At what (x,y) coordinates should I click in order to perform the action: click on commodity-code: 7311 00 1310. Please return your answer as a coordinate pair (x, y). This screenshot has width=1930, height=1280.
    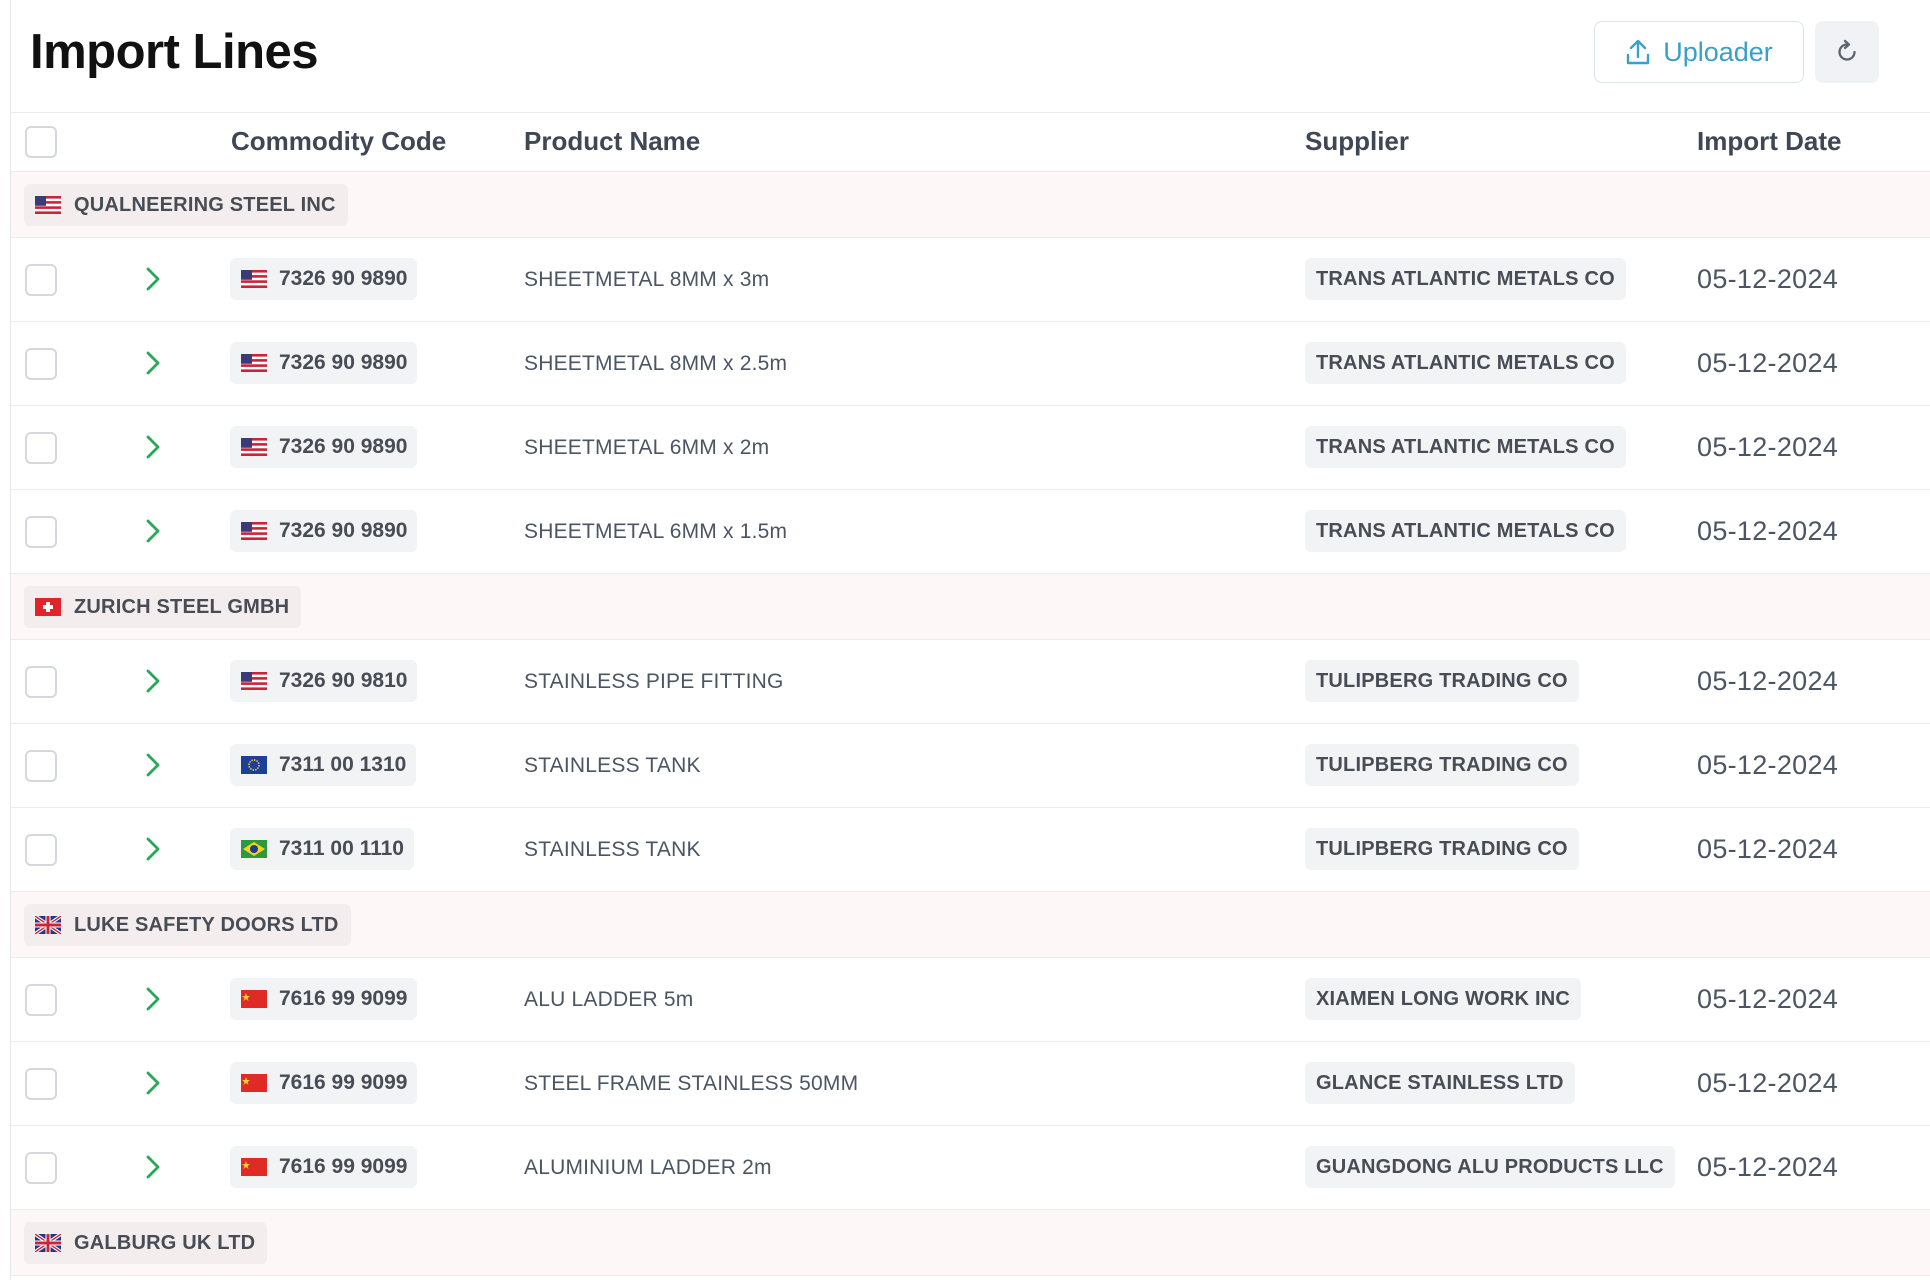
    Looking at the image, I should click on (343, 764).